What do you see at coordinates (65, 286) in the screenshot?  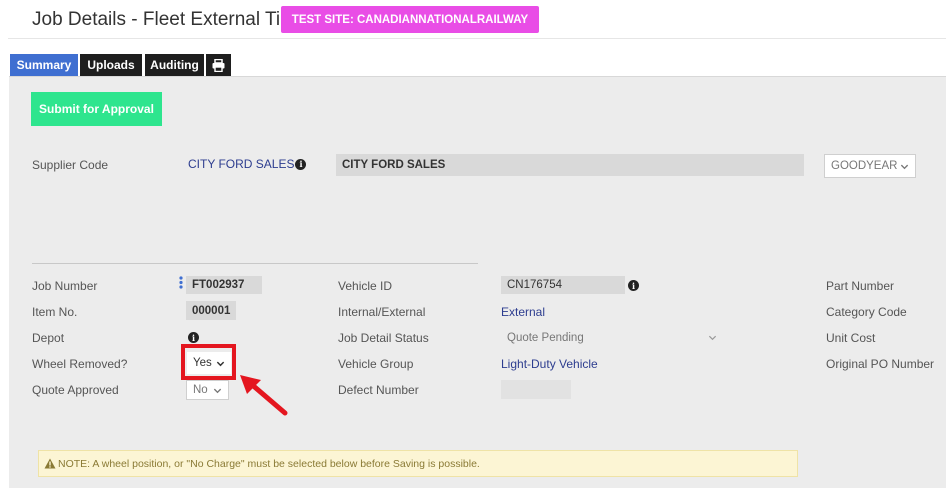 I see `job-number-label: Job Number` at bounding box center [65, 286].